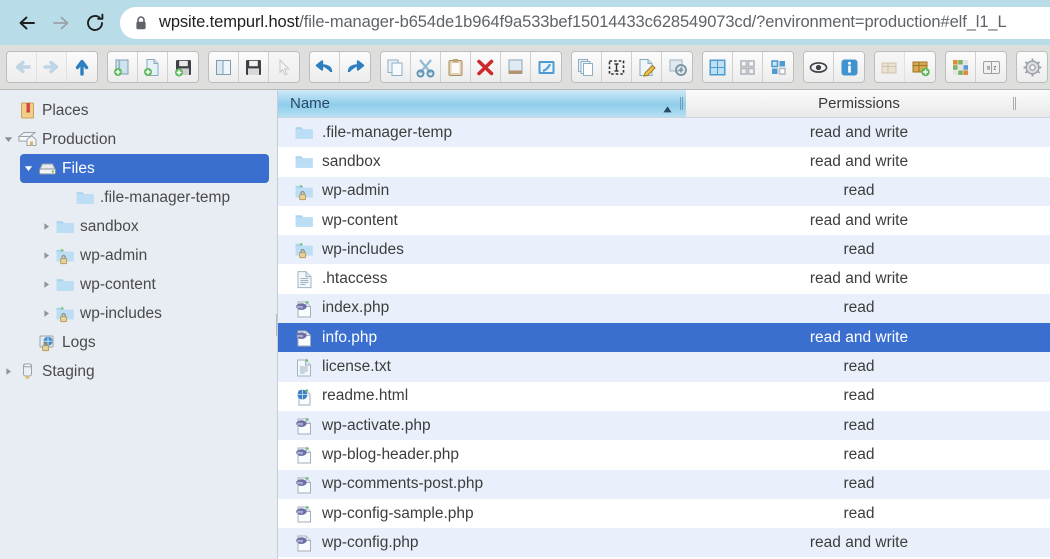 This screenshot has width=1050, height=559. Describe the element at coordinates (664, 279) in the screenshot. I see `table-row: .htaccess read and write` at that location.